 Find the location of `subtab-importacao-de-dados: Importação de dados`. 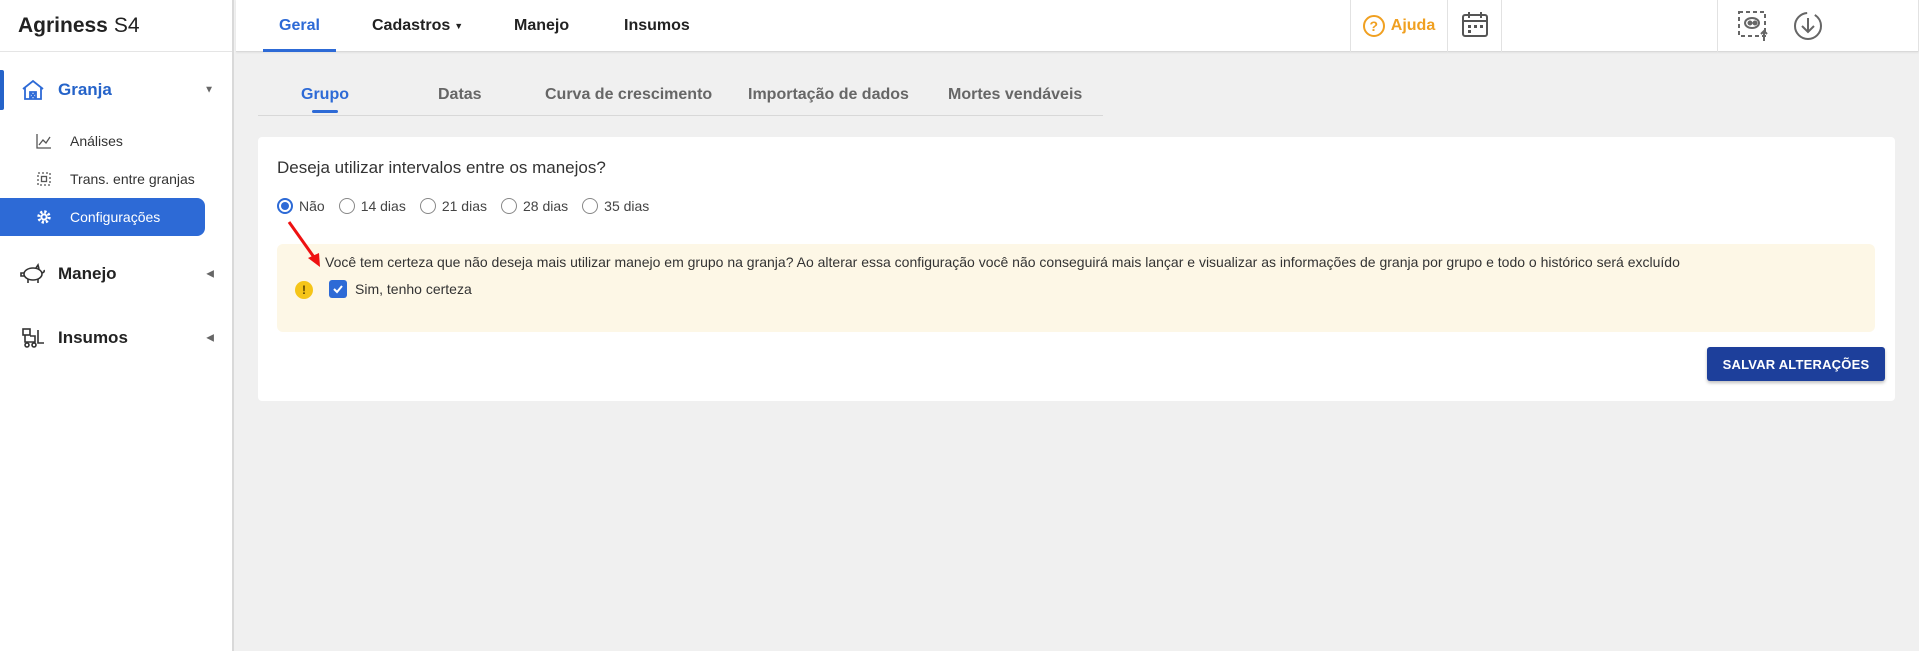

subtab-importacao-de-dados: Importação de dados is located at coordinates (828, 95).